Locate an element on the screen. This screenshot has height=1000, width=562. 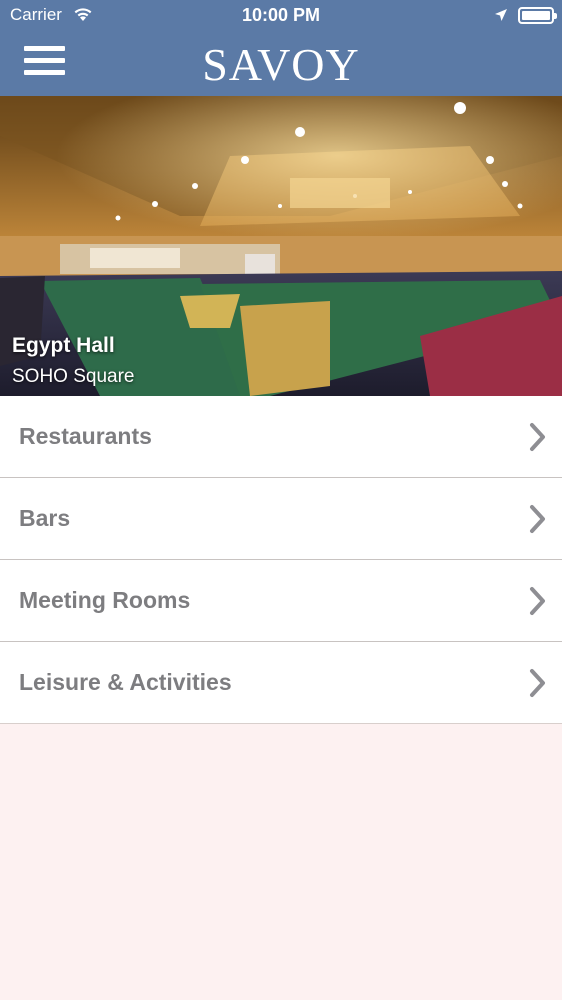
list-item-meeting-rooms: Meeting Rooms is located at coordinates (281, 601).